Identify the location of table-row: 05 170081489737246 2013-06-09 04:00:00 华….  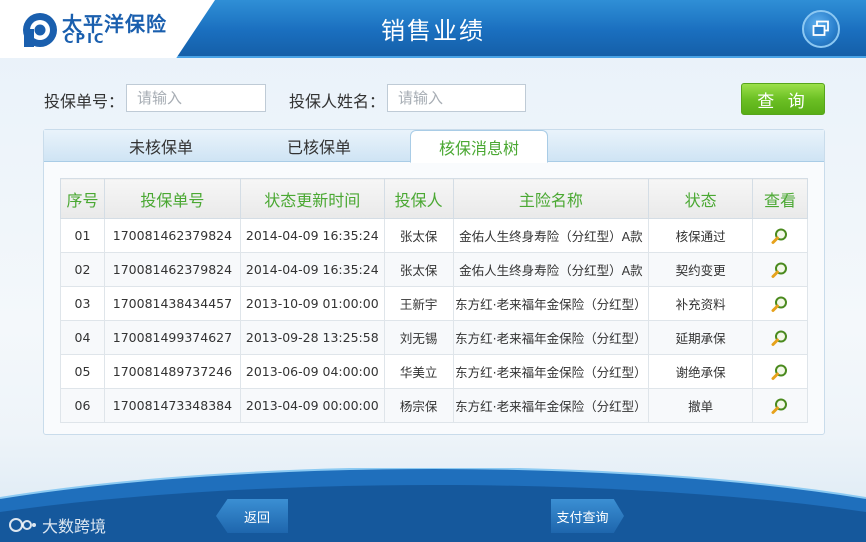
(434, 371).